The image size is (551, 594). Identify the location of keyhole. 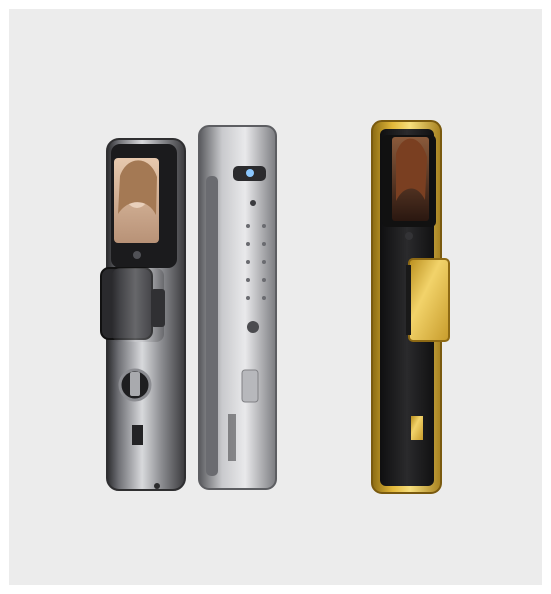
(417, 428).